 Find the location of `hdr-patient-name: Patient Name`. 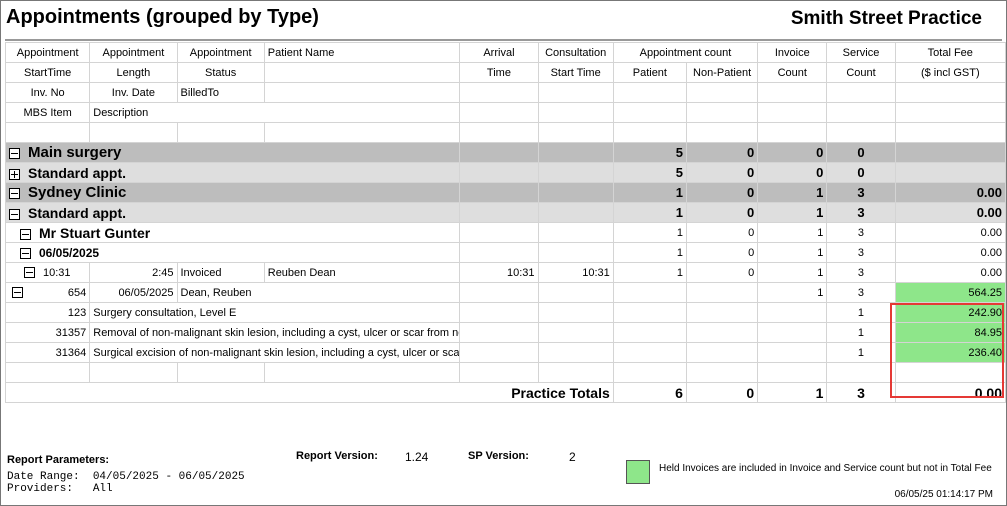

hdr-patient-name: Patient Name is located at coordinates (362, 52).